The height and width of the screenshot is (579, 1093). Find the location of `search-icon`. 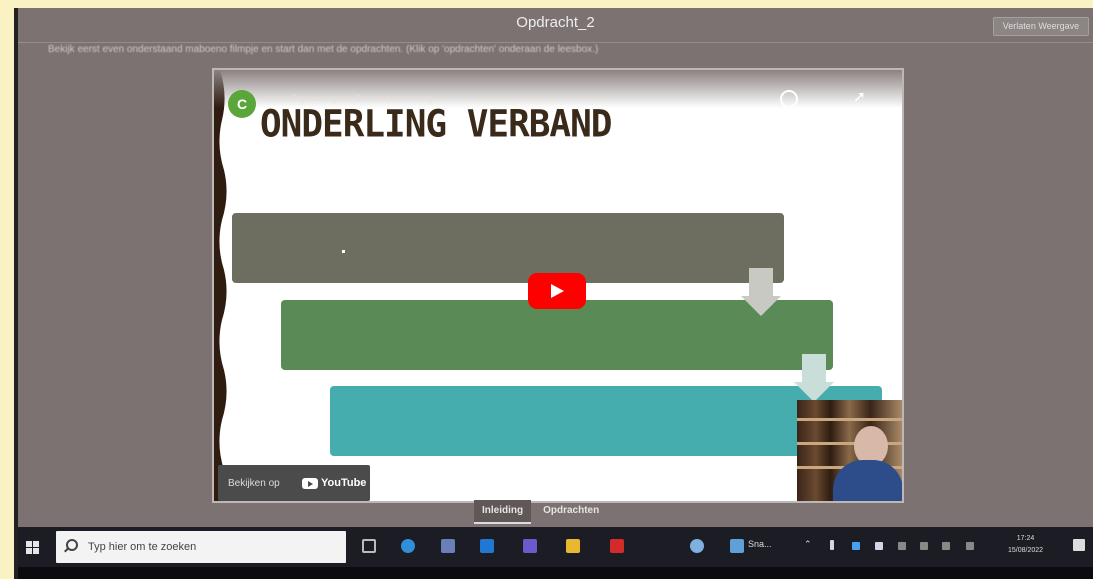

search-icon is located at coordinates (72, 545).